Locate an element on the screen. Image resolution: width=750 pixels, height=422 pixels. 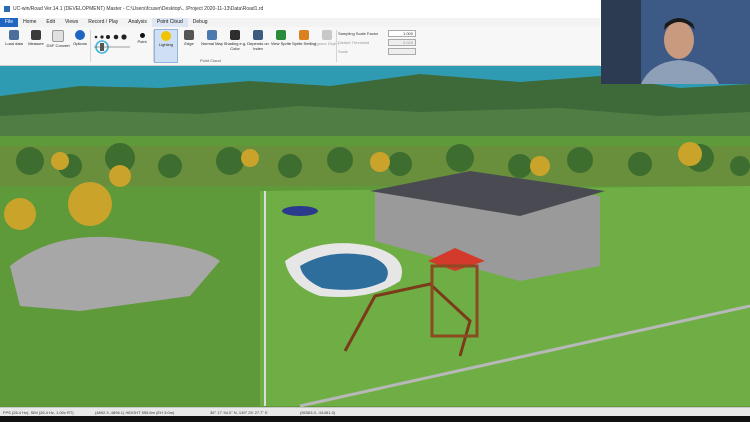
dxf-convert-label: DXF Convert is located at coordinates (58, 45).